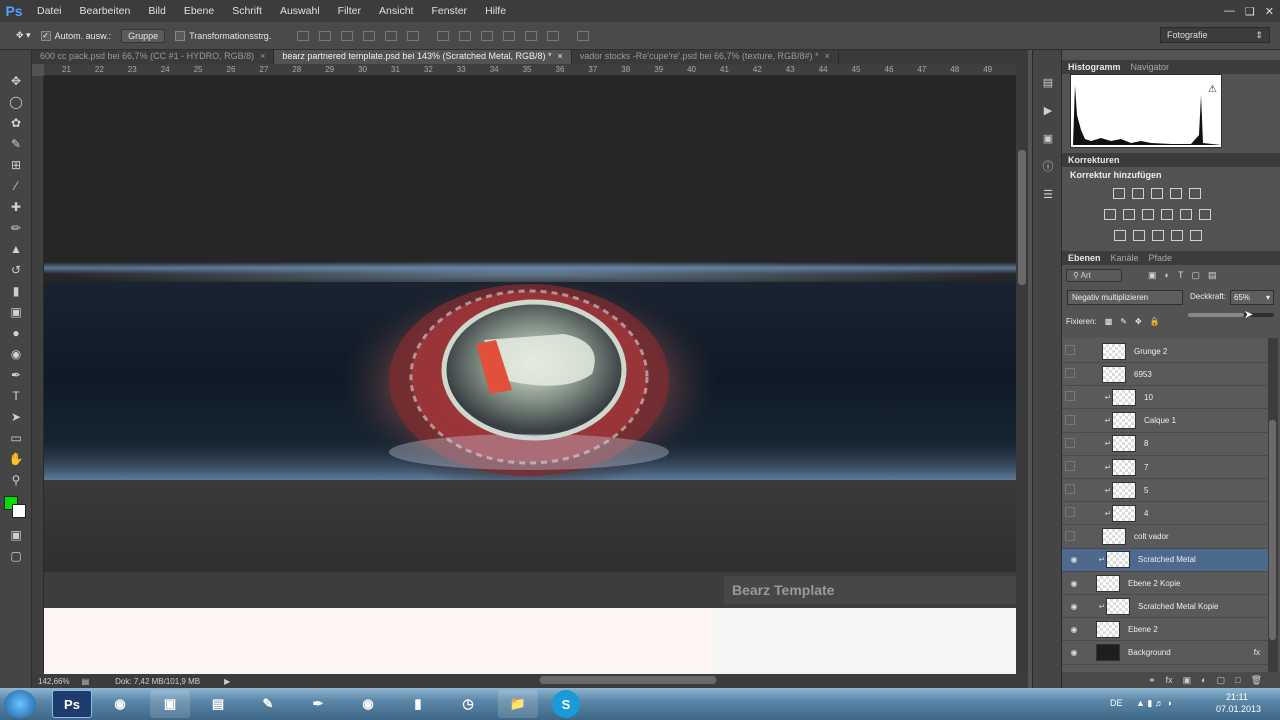 Image resolution: width=1280 pixels, height=720 pixels. I want to click on layer-row: ◉ Ebene 2 Kopie, so click(1165, 583).